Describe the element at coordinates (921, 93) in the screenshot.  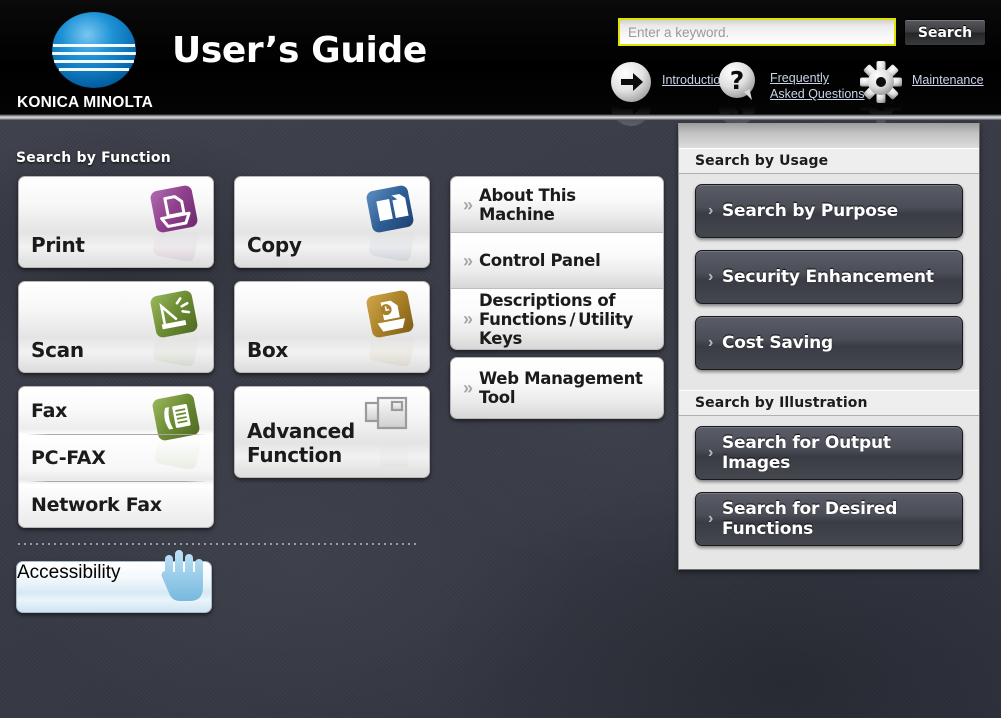
I see `nav-maintenance: Maintenance` at that location.